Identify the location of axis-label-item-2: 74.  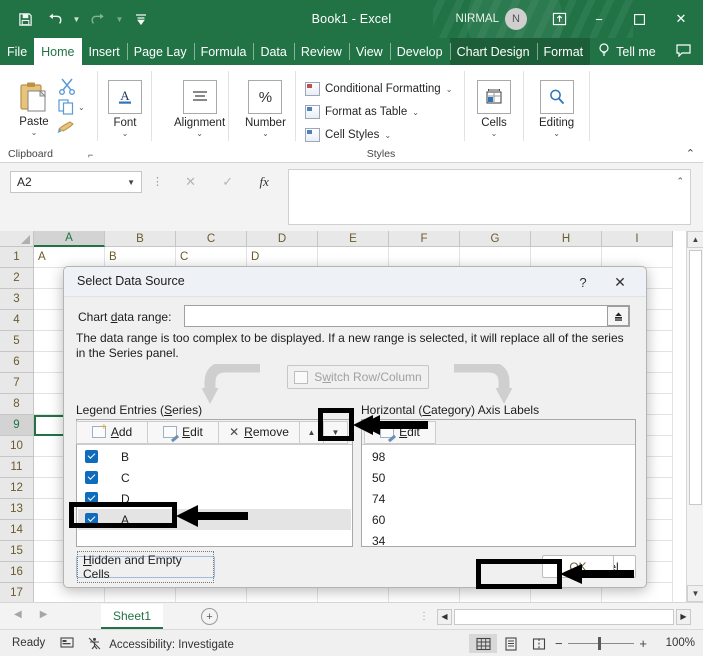
(498, 498).